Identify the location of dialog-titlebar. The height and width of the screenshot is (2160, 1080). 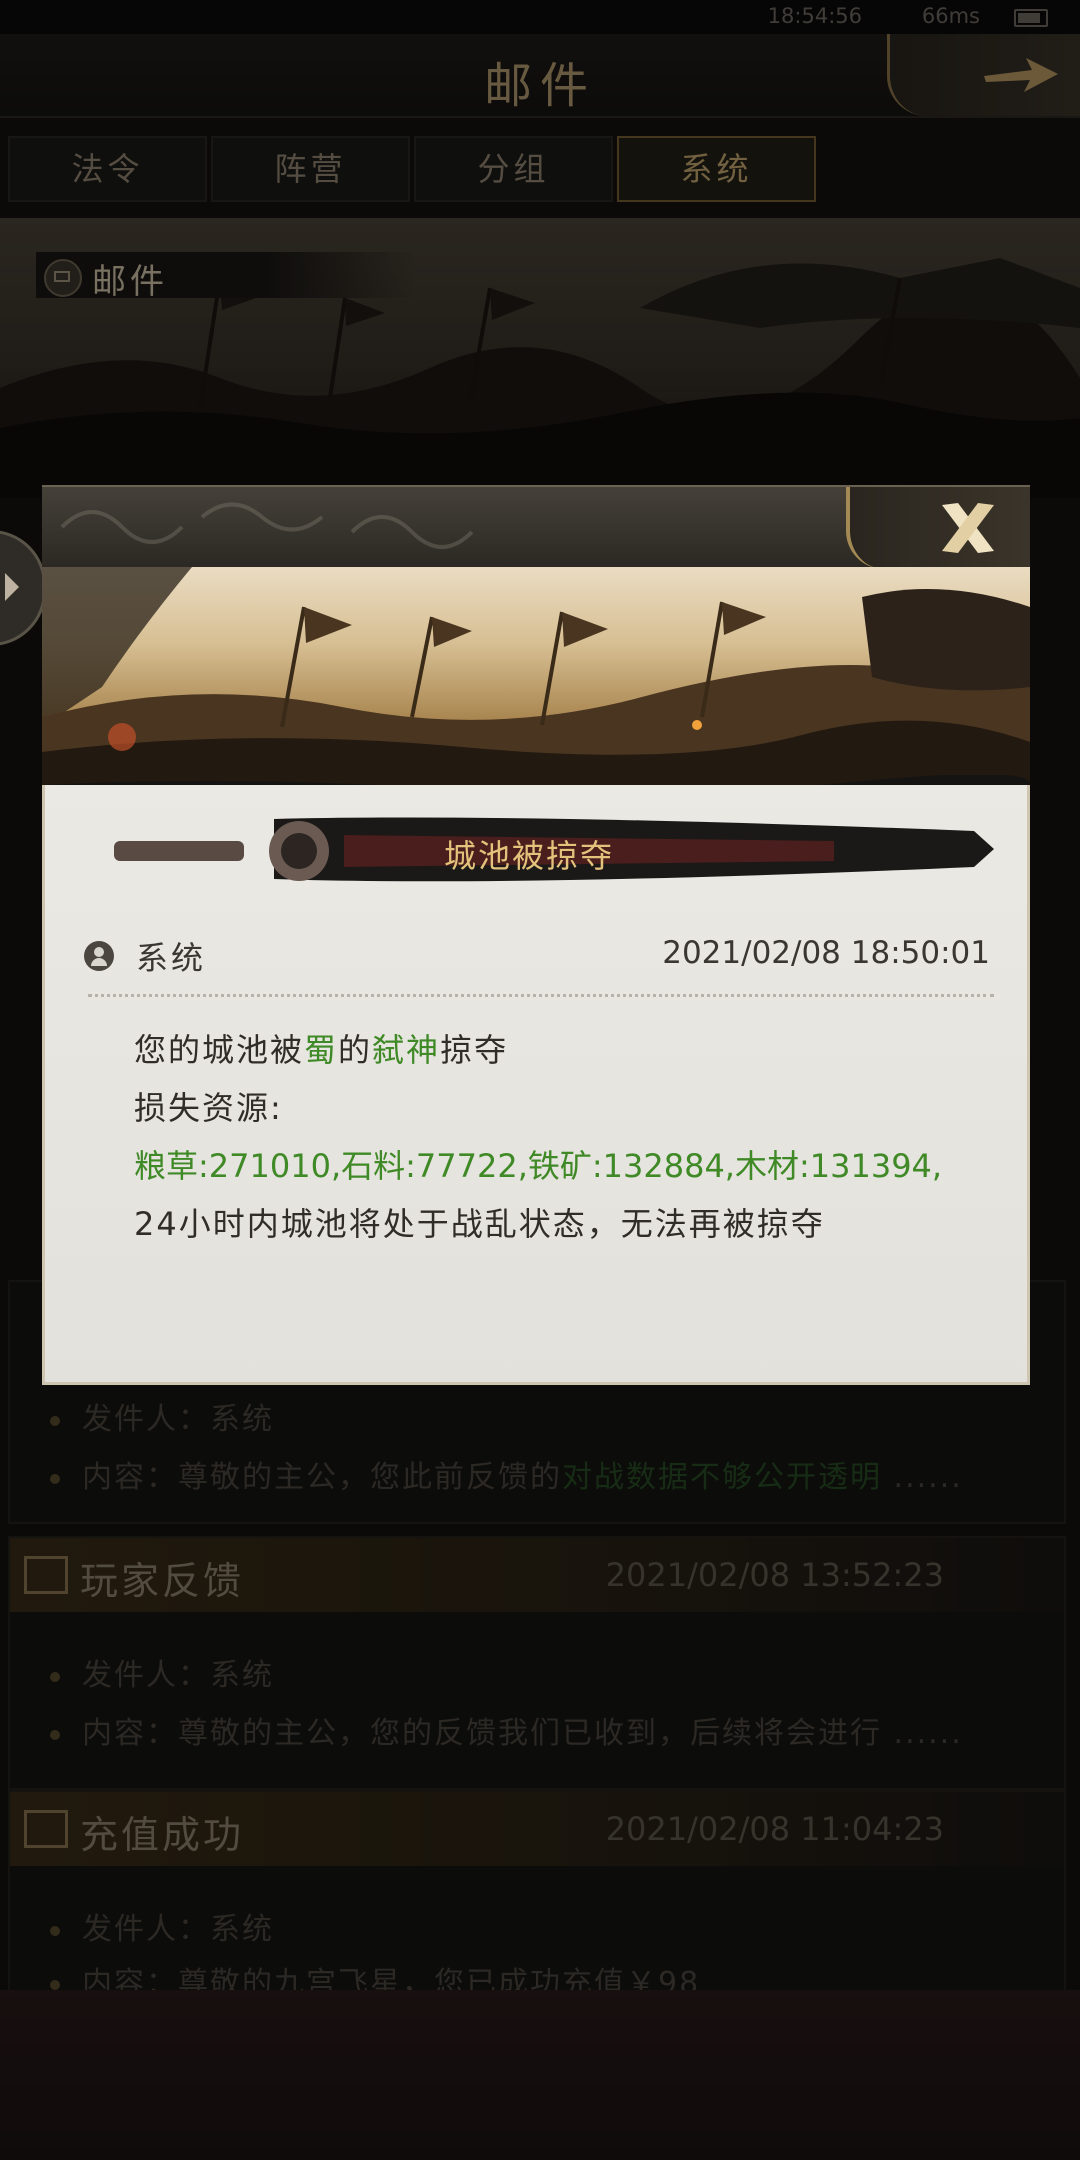
(536, 527).